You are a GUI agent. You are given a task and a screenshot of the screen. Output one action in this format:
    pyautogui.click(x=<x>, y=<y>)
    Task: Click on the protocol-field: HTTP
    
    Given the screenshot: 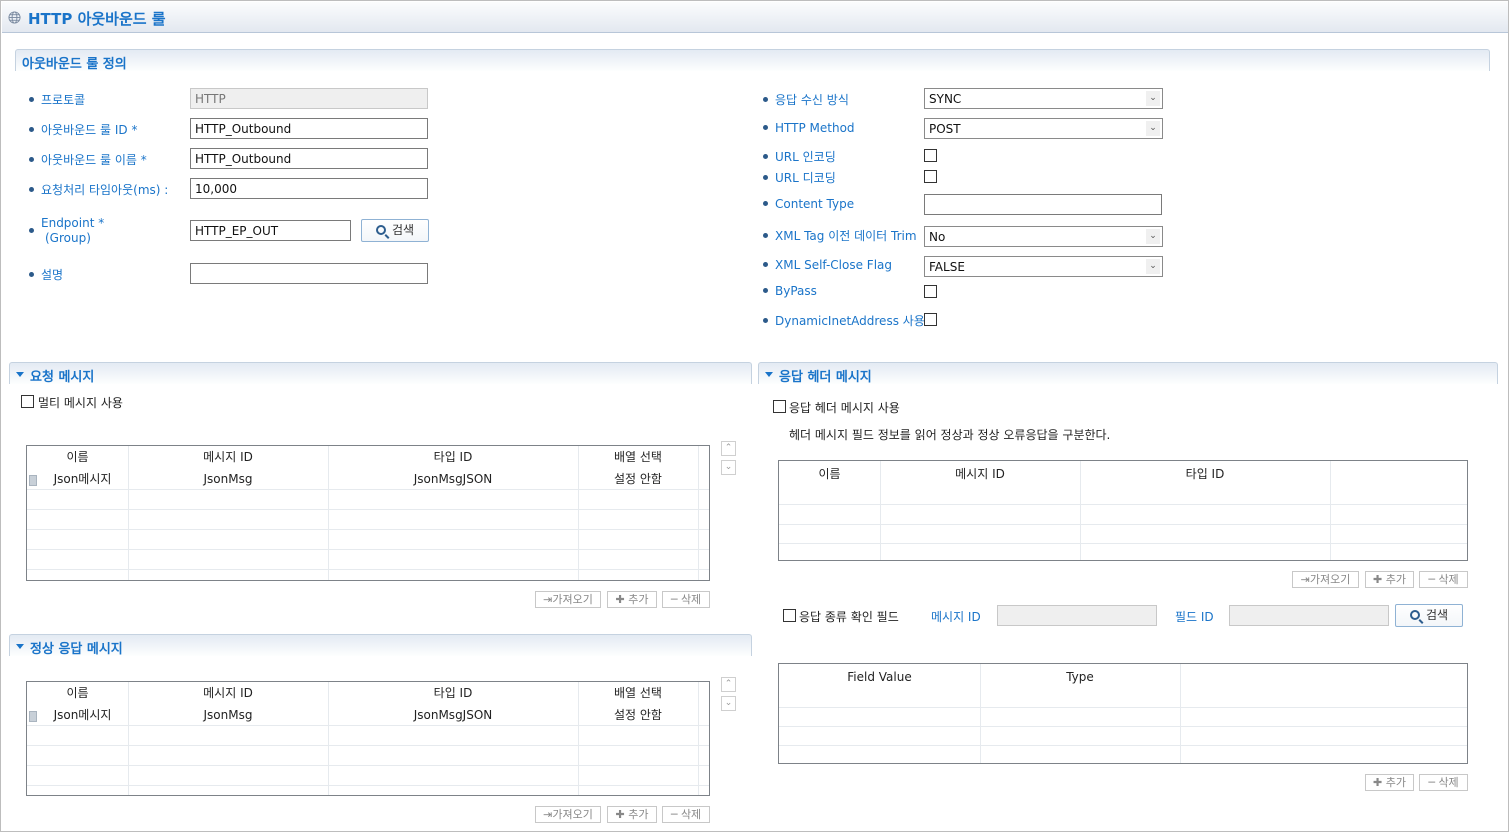 What is the action you would take?
    pyautogui.click(x=309, y=98)
    